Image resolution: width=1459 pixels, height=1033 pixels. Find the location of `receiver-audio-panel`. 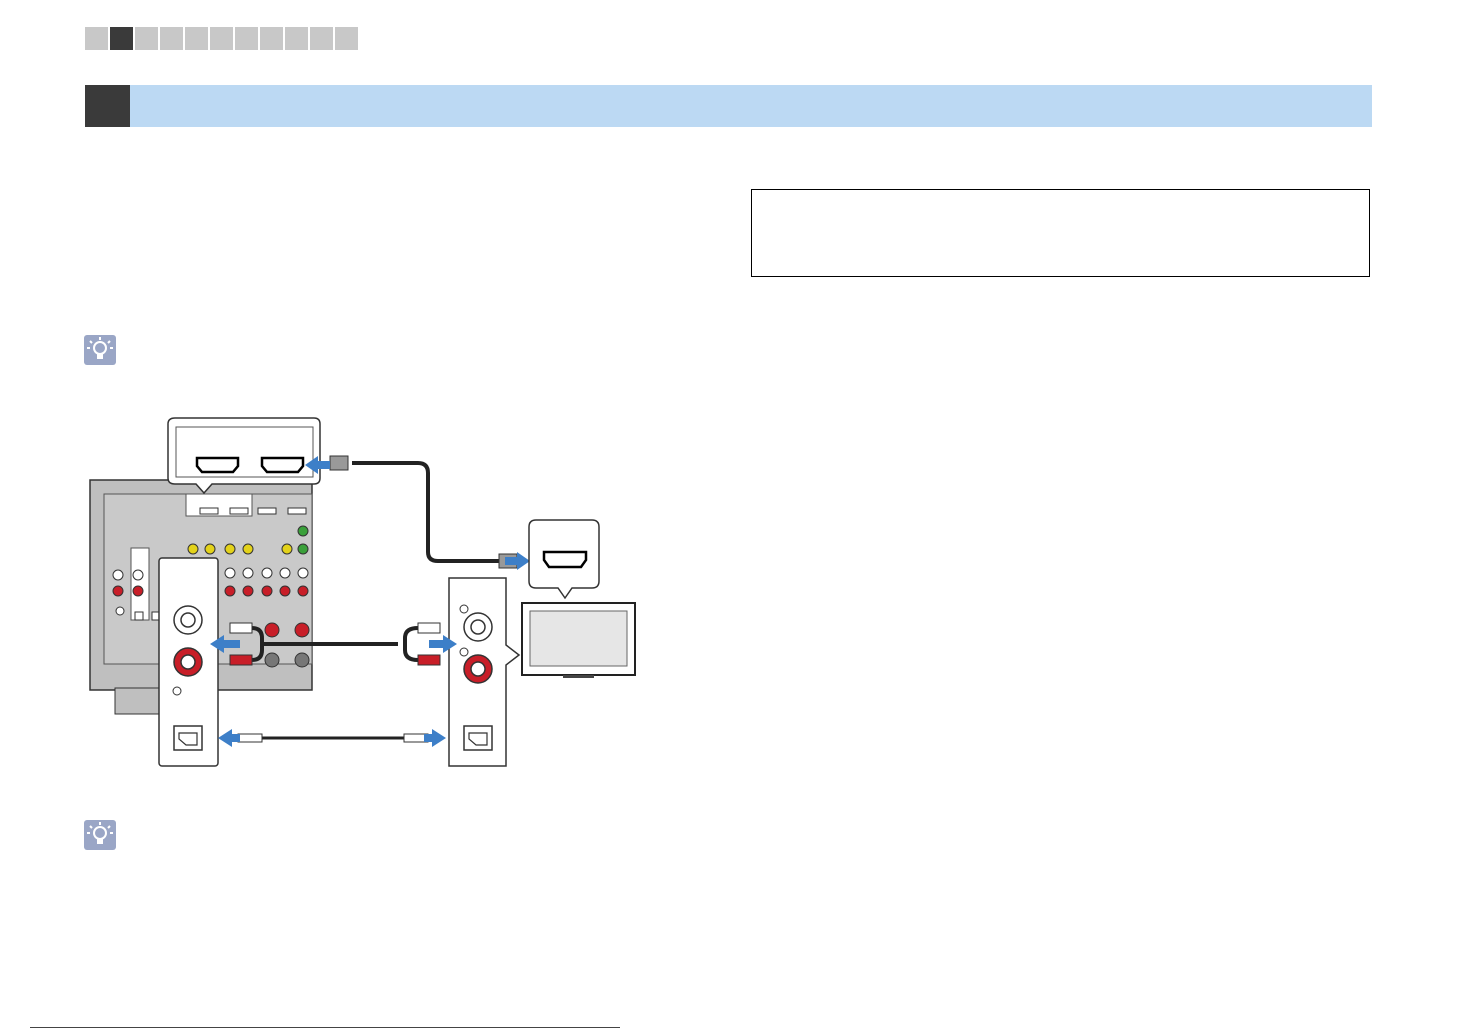

receiver-audio-panel is located at coordinates (188, 662).